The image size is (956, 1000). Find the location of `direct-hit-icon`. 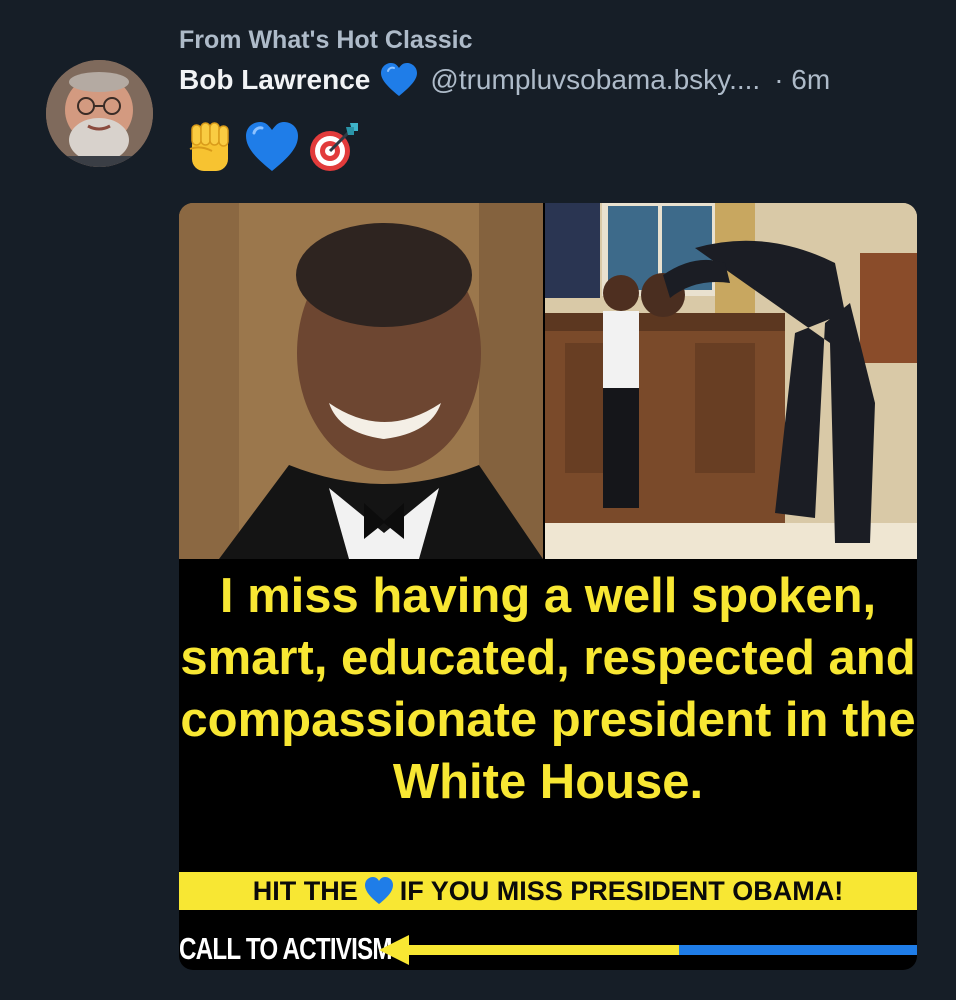

direct-hit-icon is located at coordinates (334, 147).